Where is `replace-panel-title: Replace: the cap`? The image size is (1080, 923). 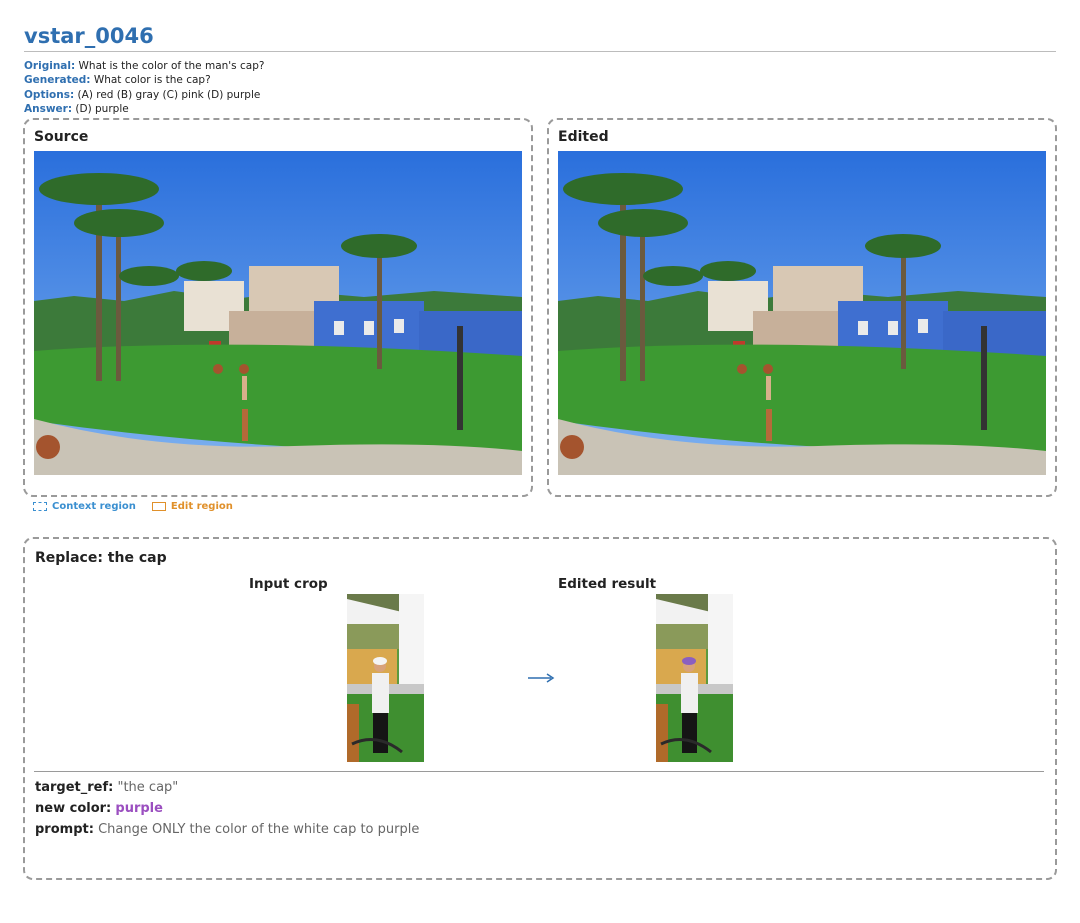
replace-panel-title: Replace: the cap is located at coordinates (101, 558).